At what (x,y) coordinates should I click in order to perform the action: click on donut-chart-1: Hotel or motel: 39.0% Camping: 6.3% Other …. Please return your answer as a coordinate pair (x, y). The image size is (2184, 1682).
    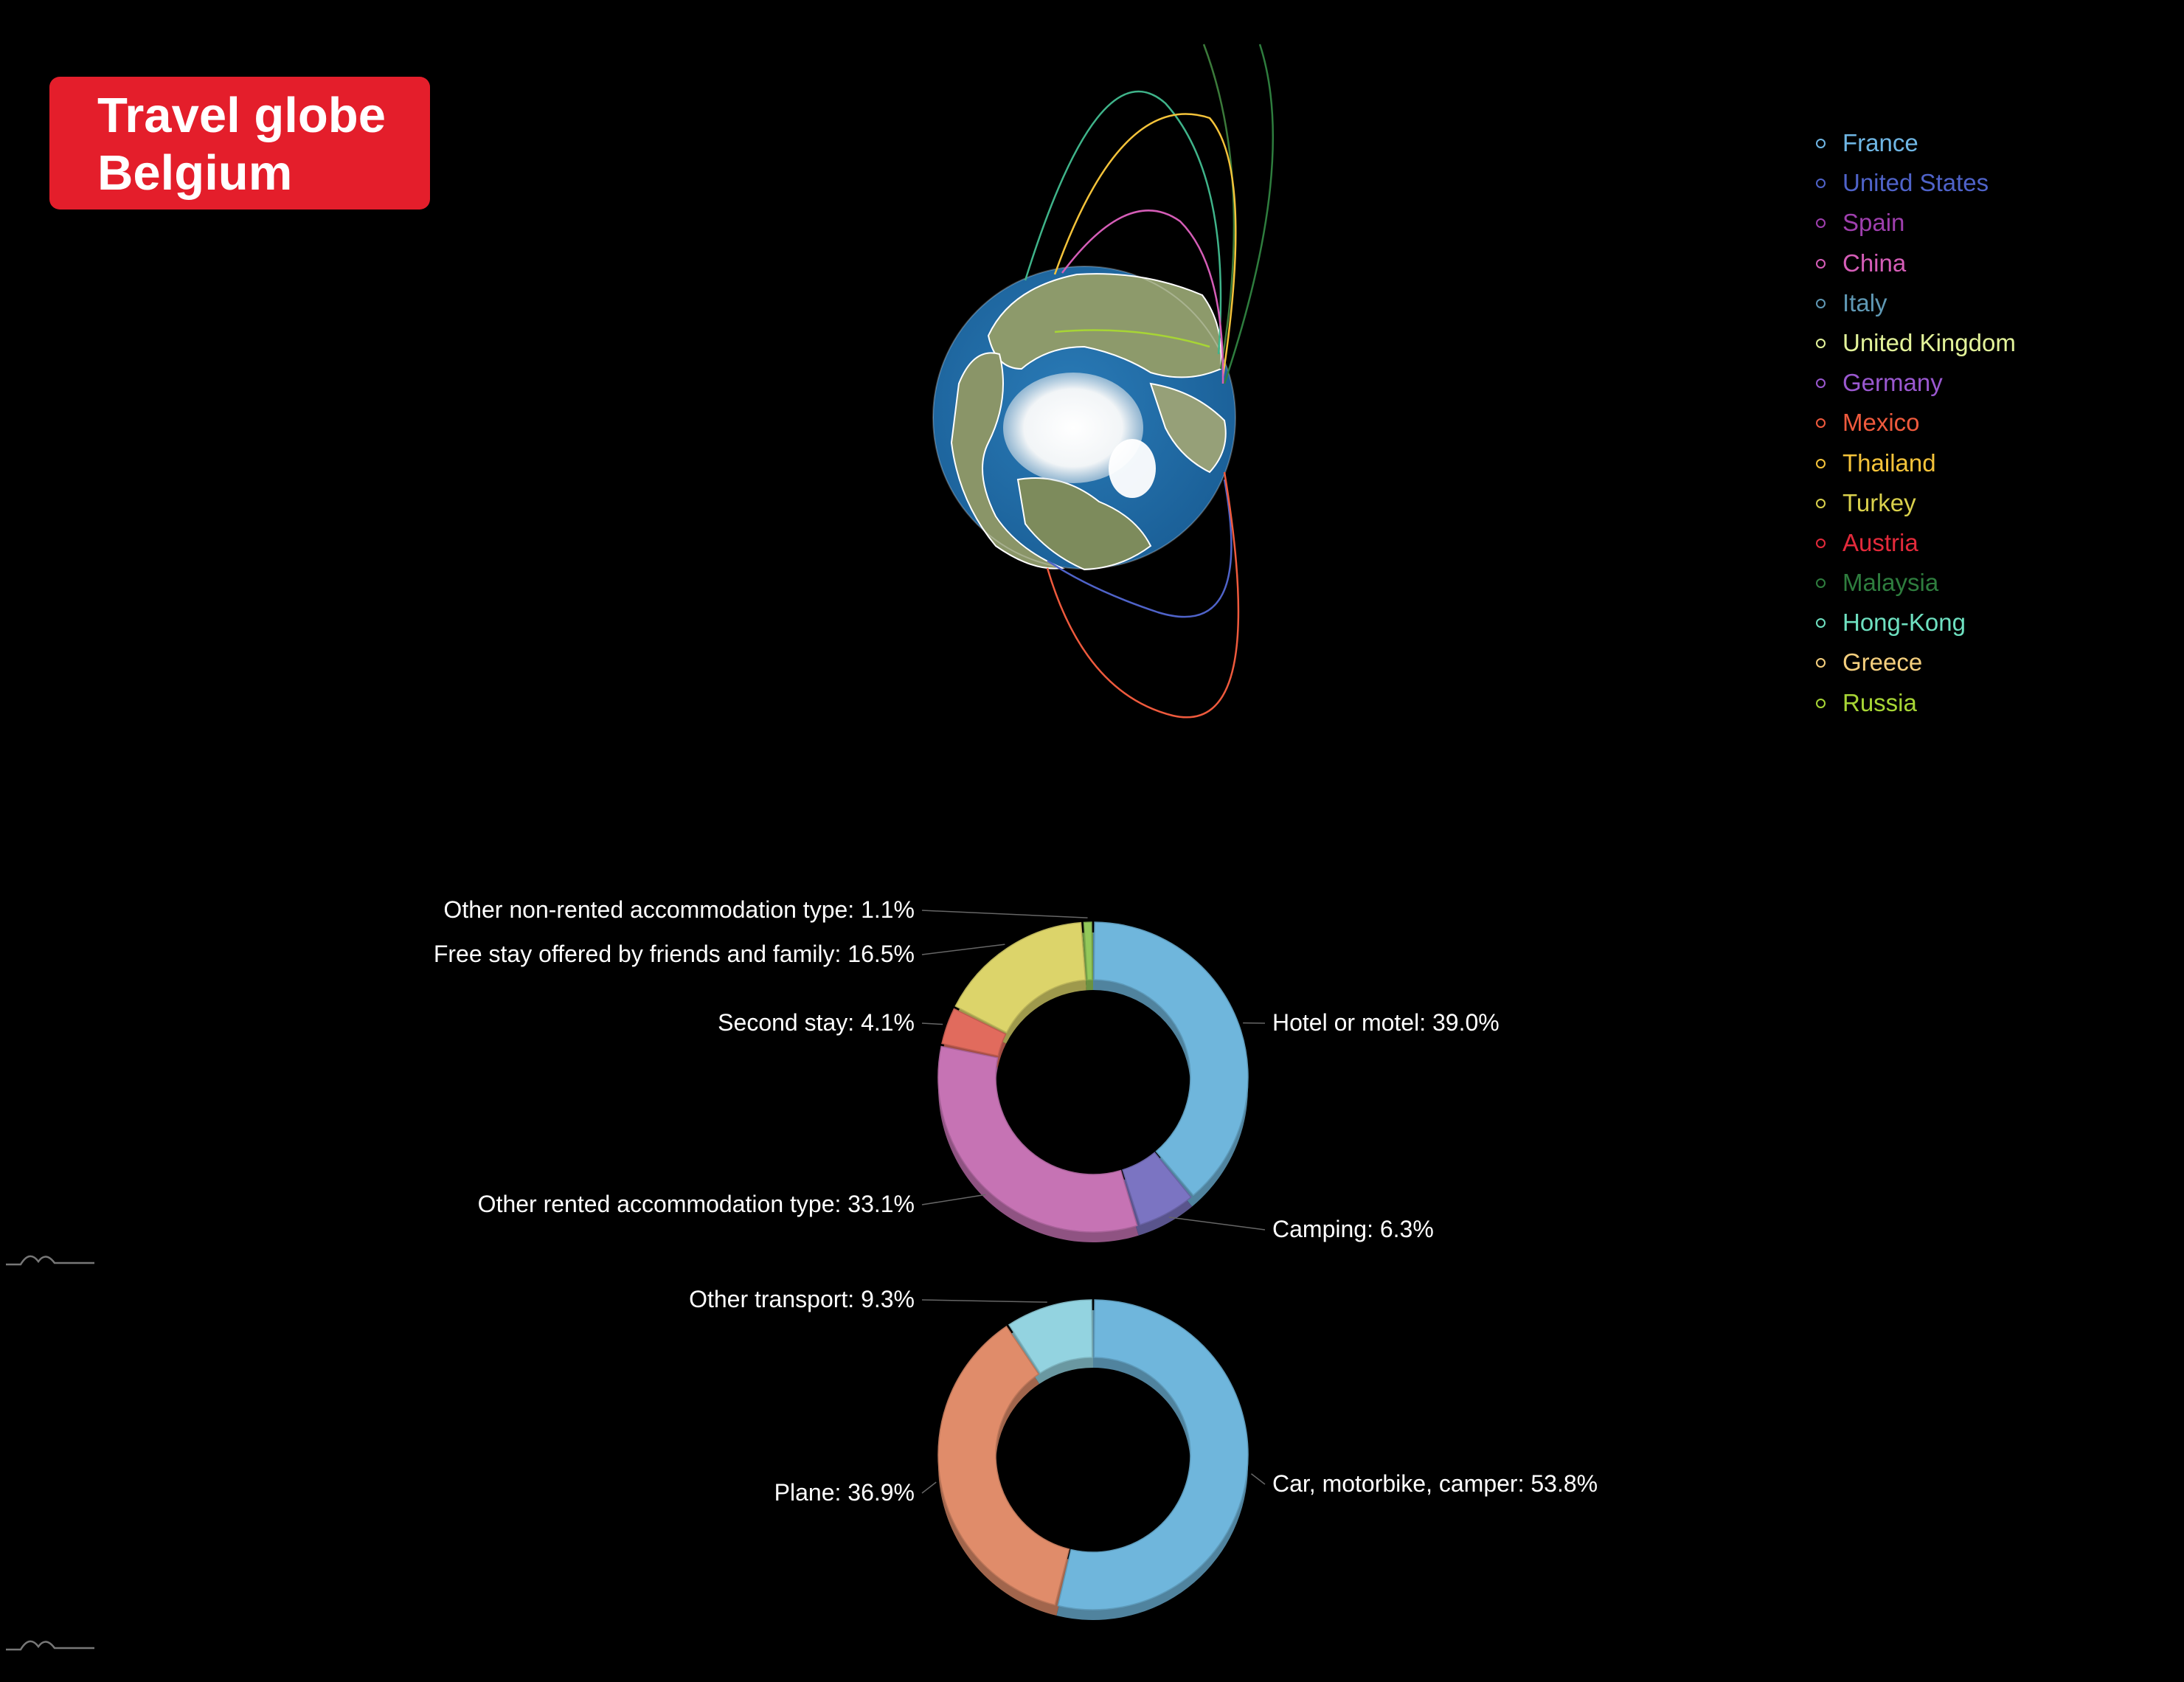
    Looking at the image, I should click on (967, 1069).